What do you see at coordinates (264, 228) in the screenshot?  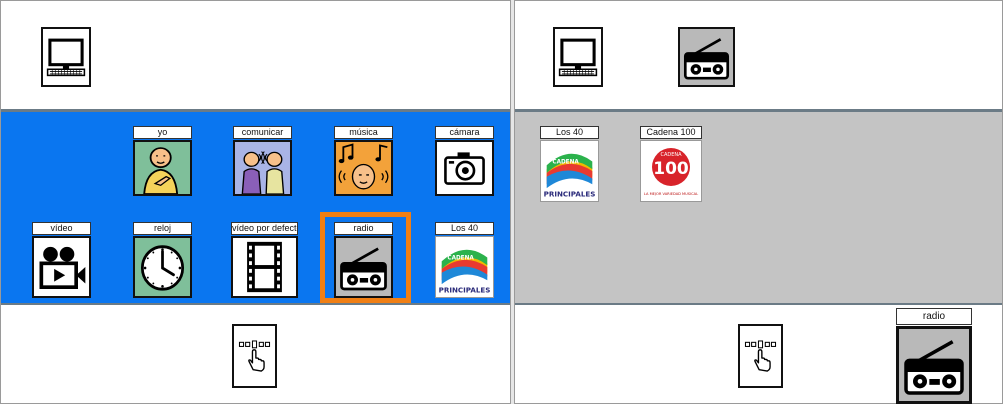 I see `tile-label: vídeo por defecto` at bounding box center [264, 228].